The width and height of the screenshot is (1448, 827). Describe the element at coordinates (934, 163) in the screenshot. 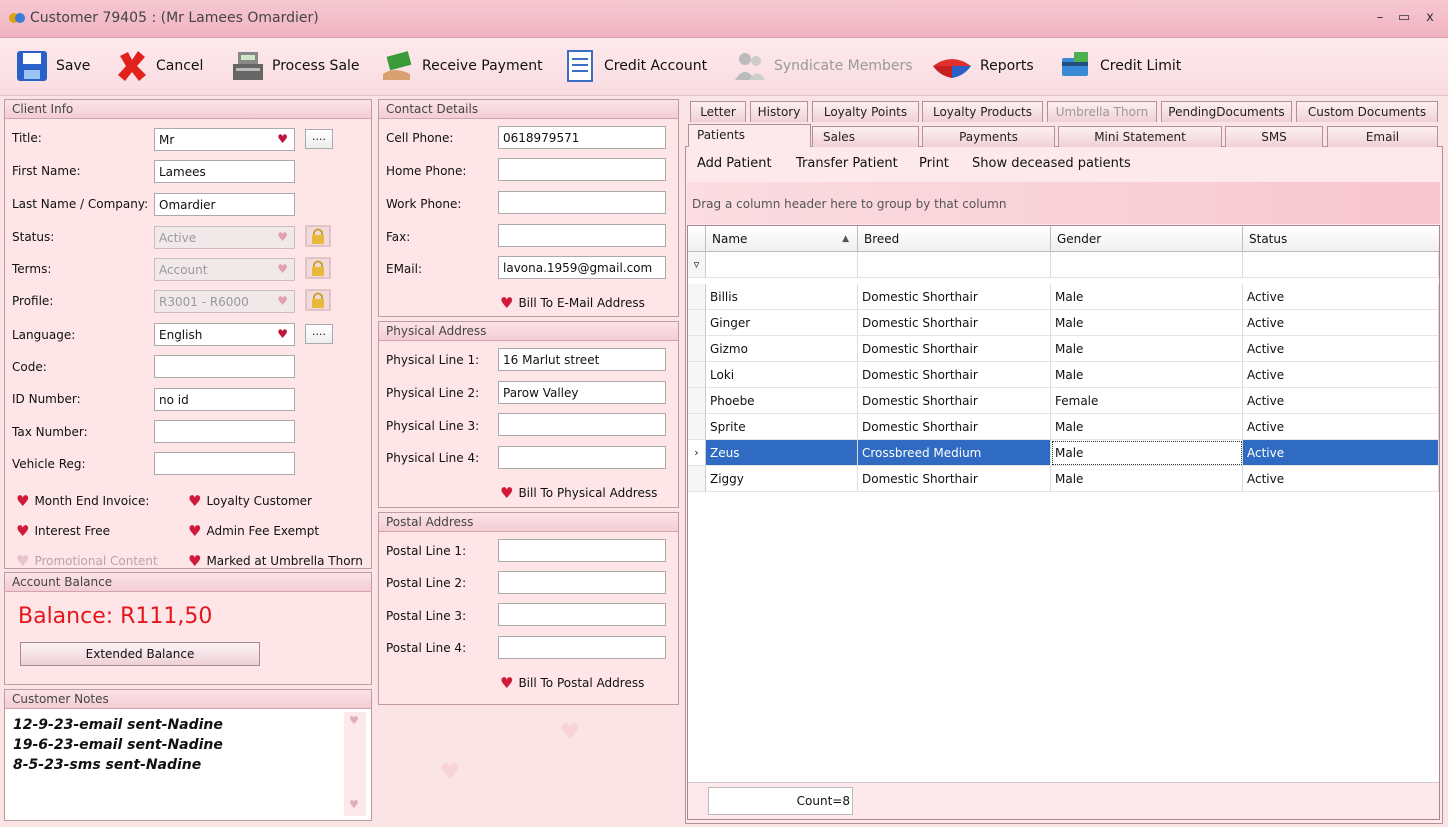

I see `print-button: Print` at that location.